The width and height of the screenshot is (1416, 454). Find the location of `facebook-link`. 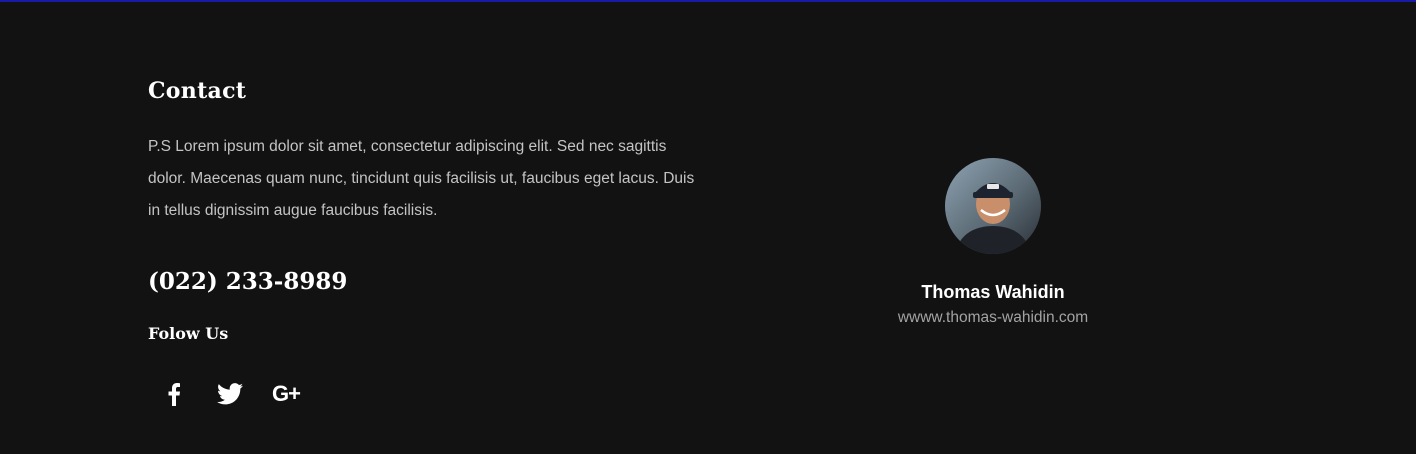

facebook-link is located at coordinates (174, 394).